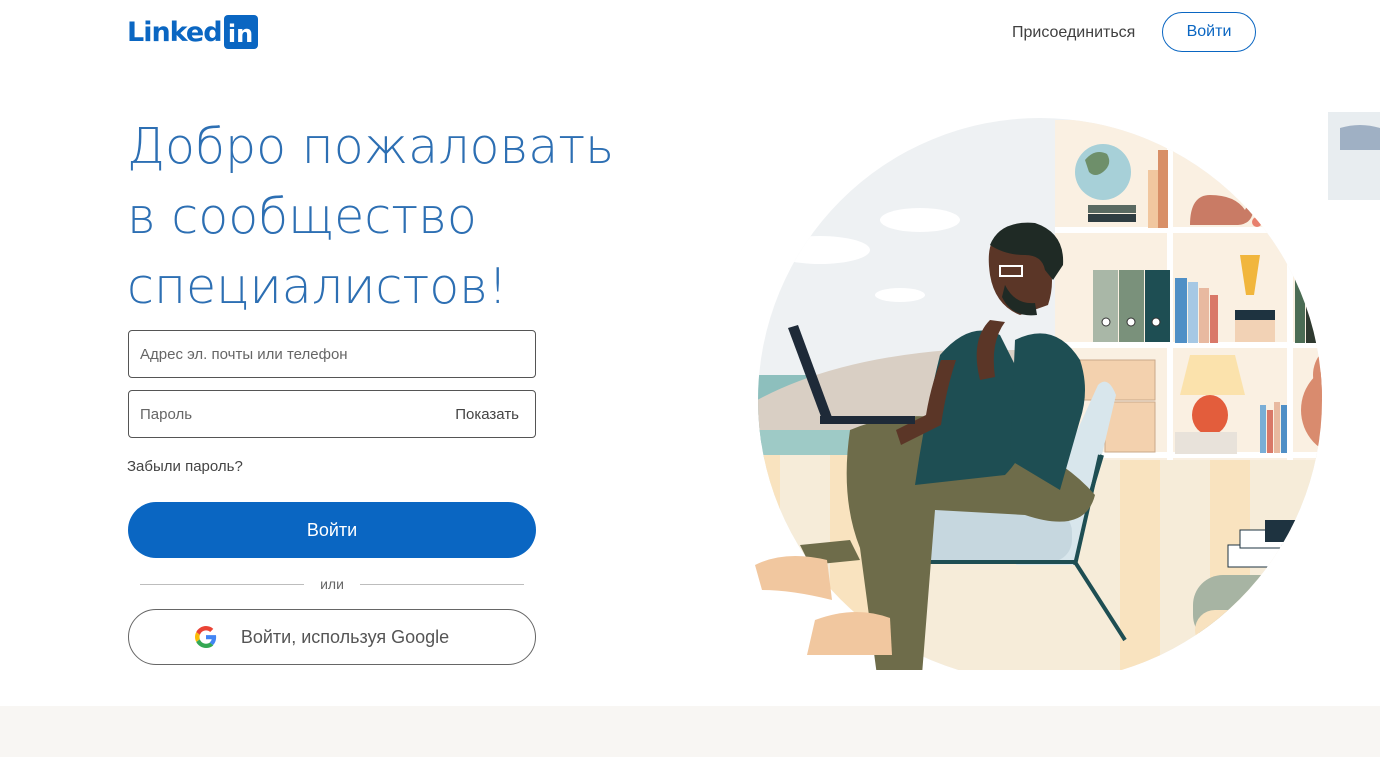  Describe the element at coordinates (1209, 32) in the screenshot. I see `header-signin-button: Войти` at that location.